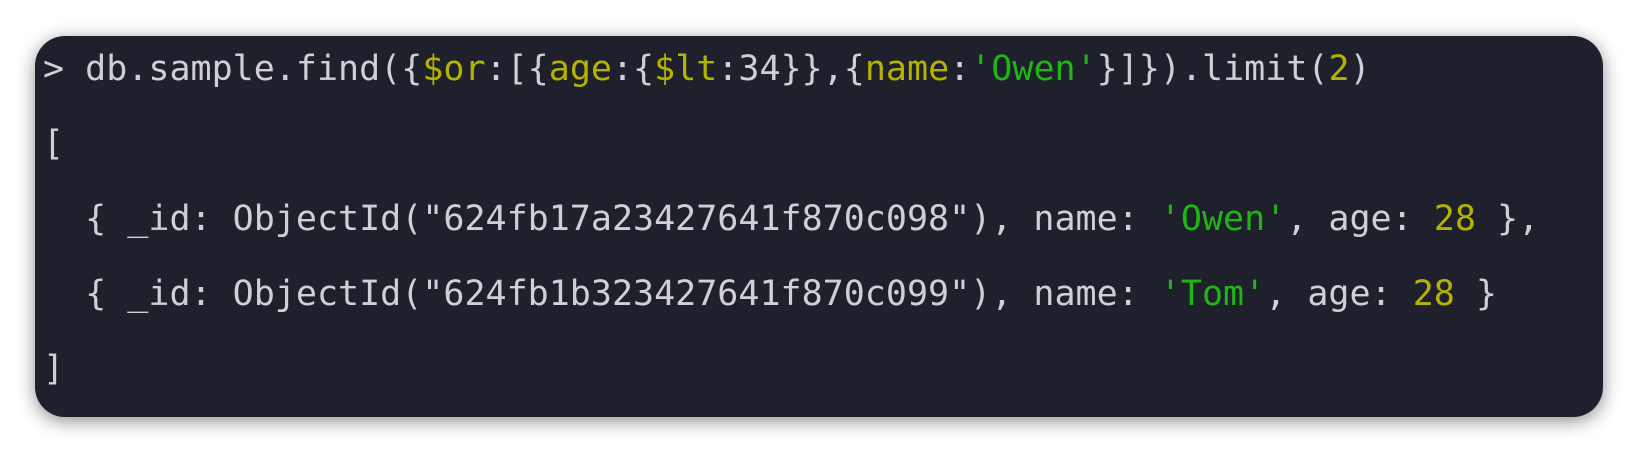 Image resolution: width=1638 pixels, height=452 pixels. What do you see at coordinates (580, 69) in the screenshot?
I see `age-key: age` at bounding box center [580, 69].